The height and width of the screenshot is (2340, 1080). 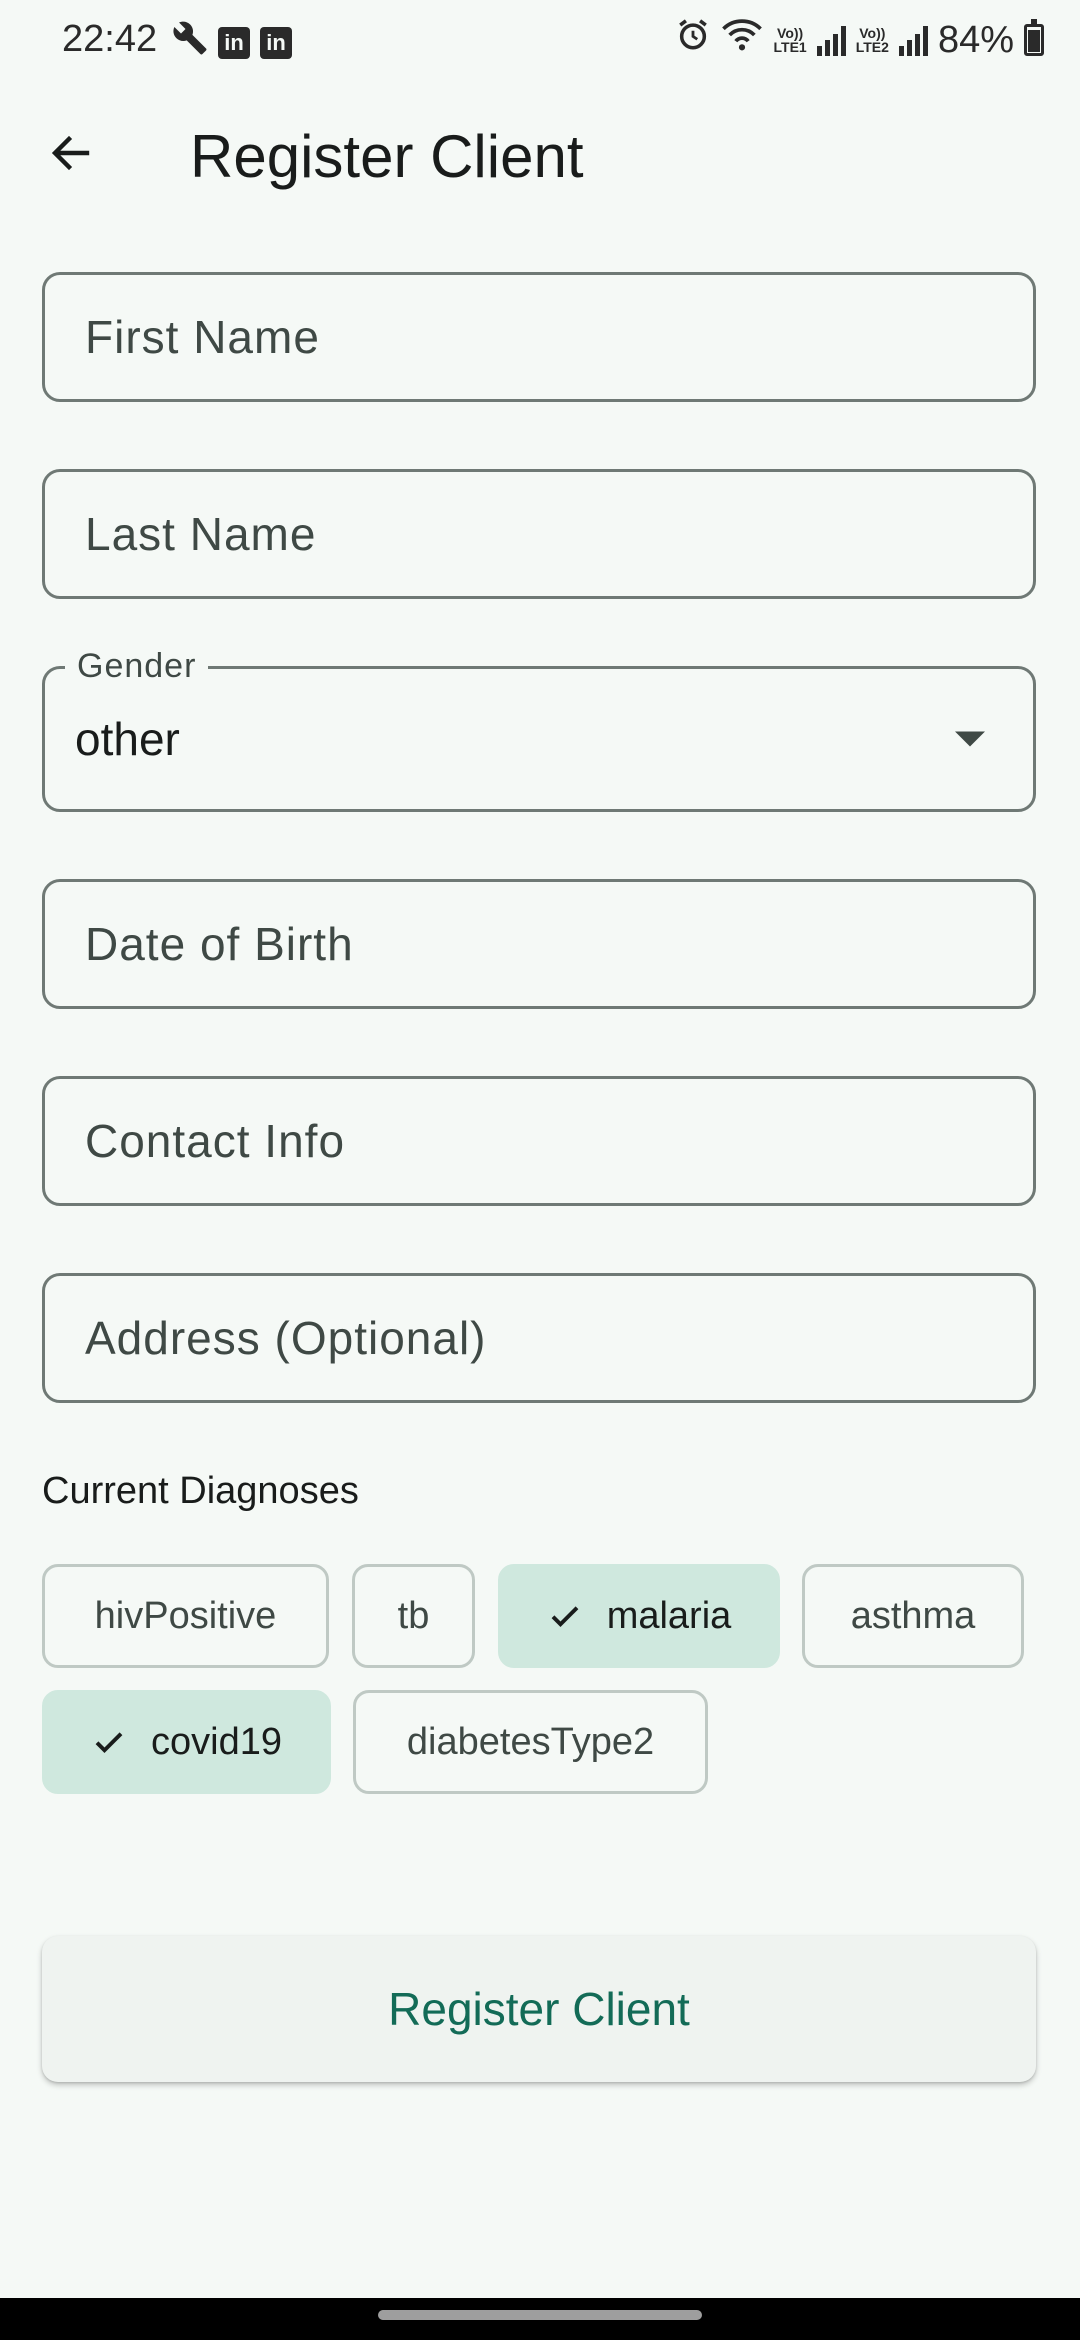 I want to click on gender-label: Gender, so click(x=137, y=666).